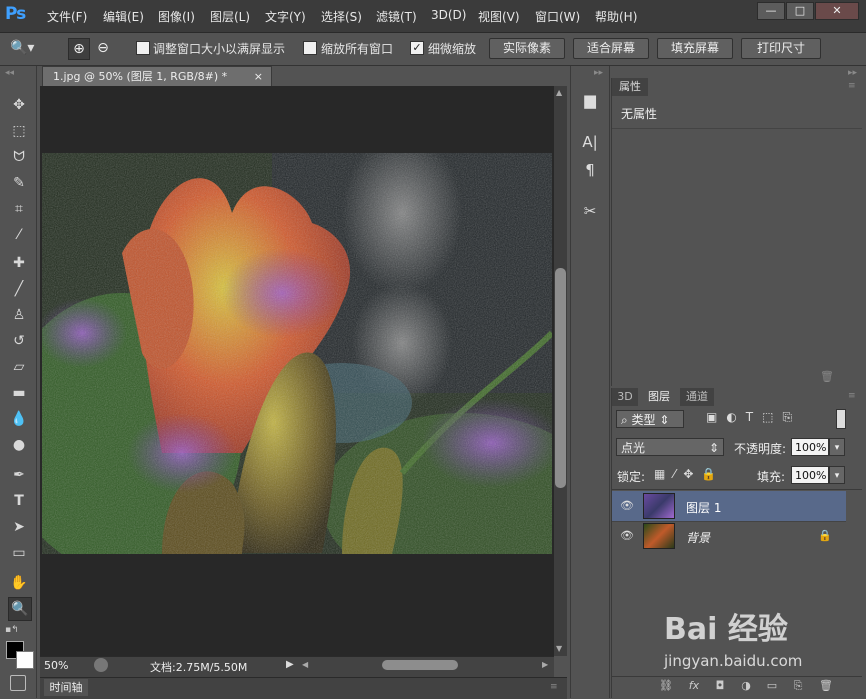 This screenshot has height=699, width=866. What do you see at coordinates (695, 48) in the screenshot?
I see `fill-screen-button: 填充屏幕` at bounding box center [695, 48].